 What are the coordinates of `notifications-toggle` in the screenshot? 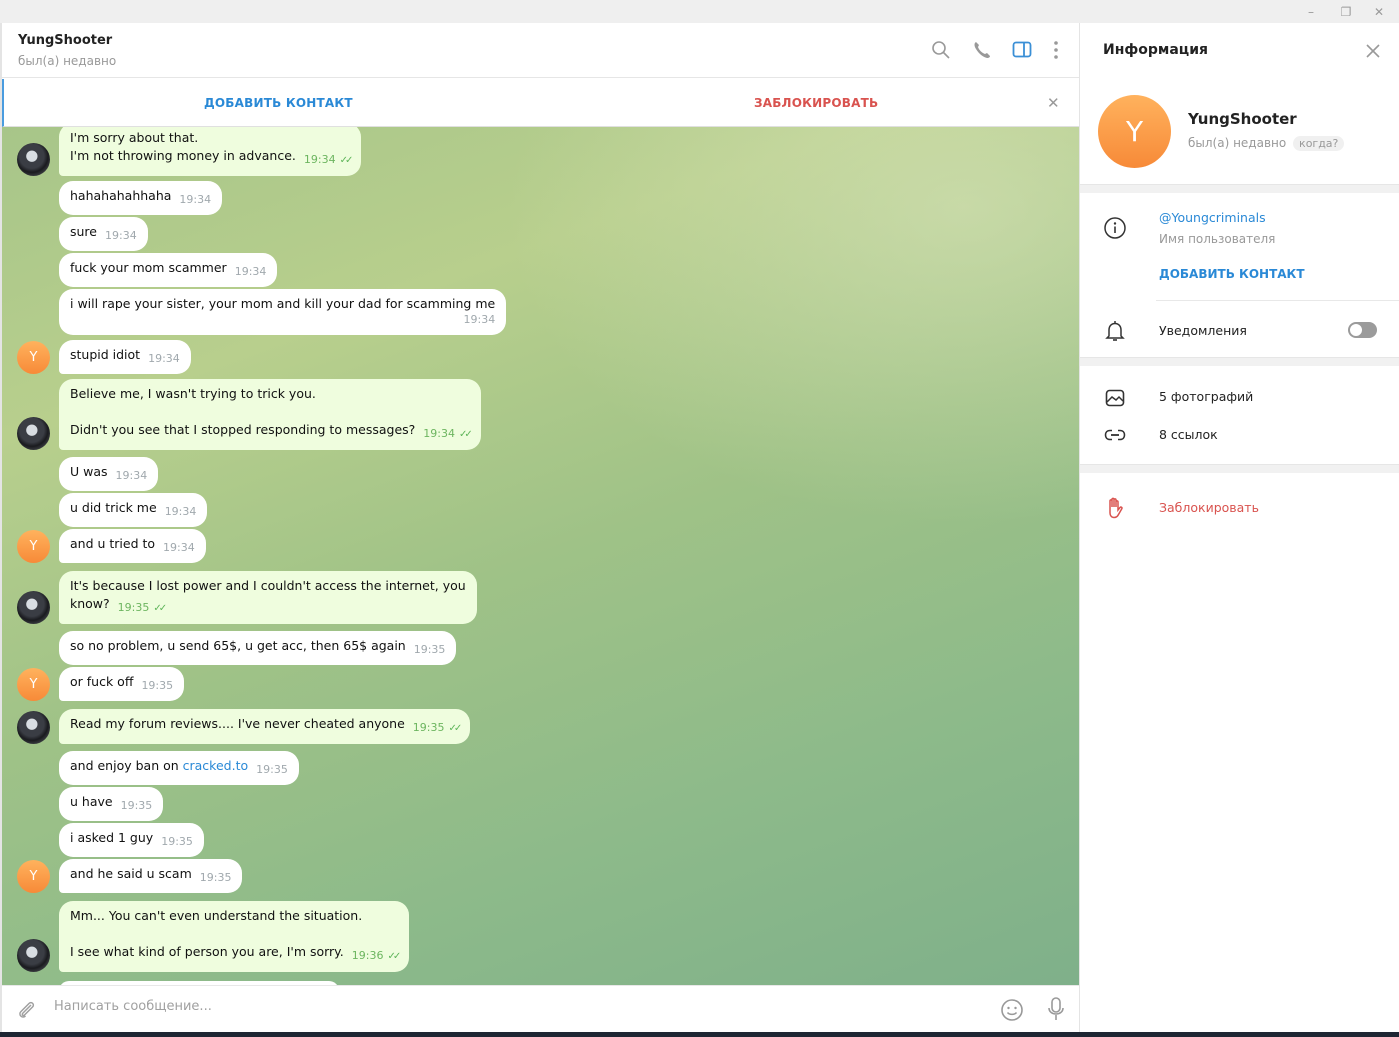 It's located at (1362, 330).